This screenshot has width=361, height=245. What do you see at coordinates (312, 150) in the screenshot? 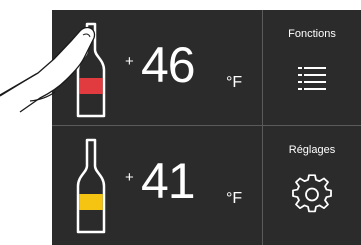
I see `settings-label: Réglages` at bounding box center [312, 150].